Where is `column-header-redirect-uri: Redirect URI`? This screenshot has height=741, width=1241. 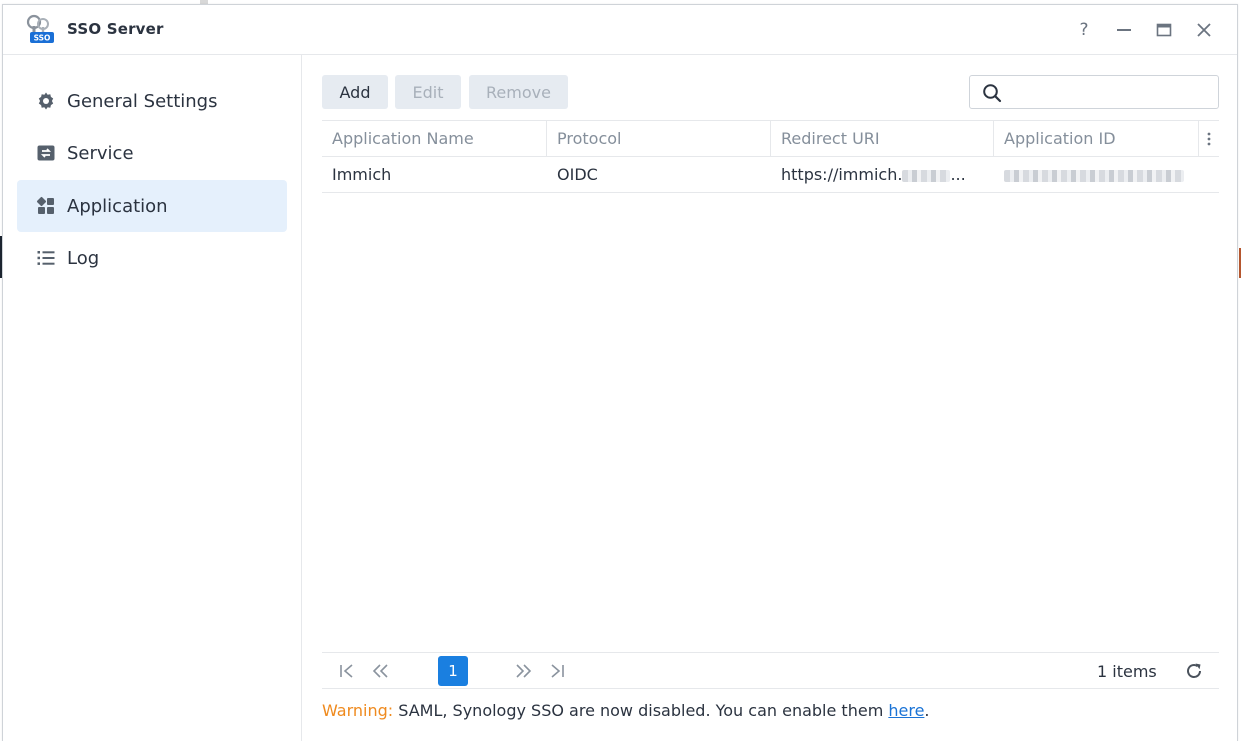
column-header-redirect-uri: Redirect URI is located at coordinates (882, 139).